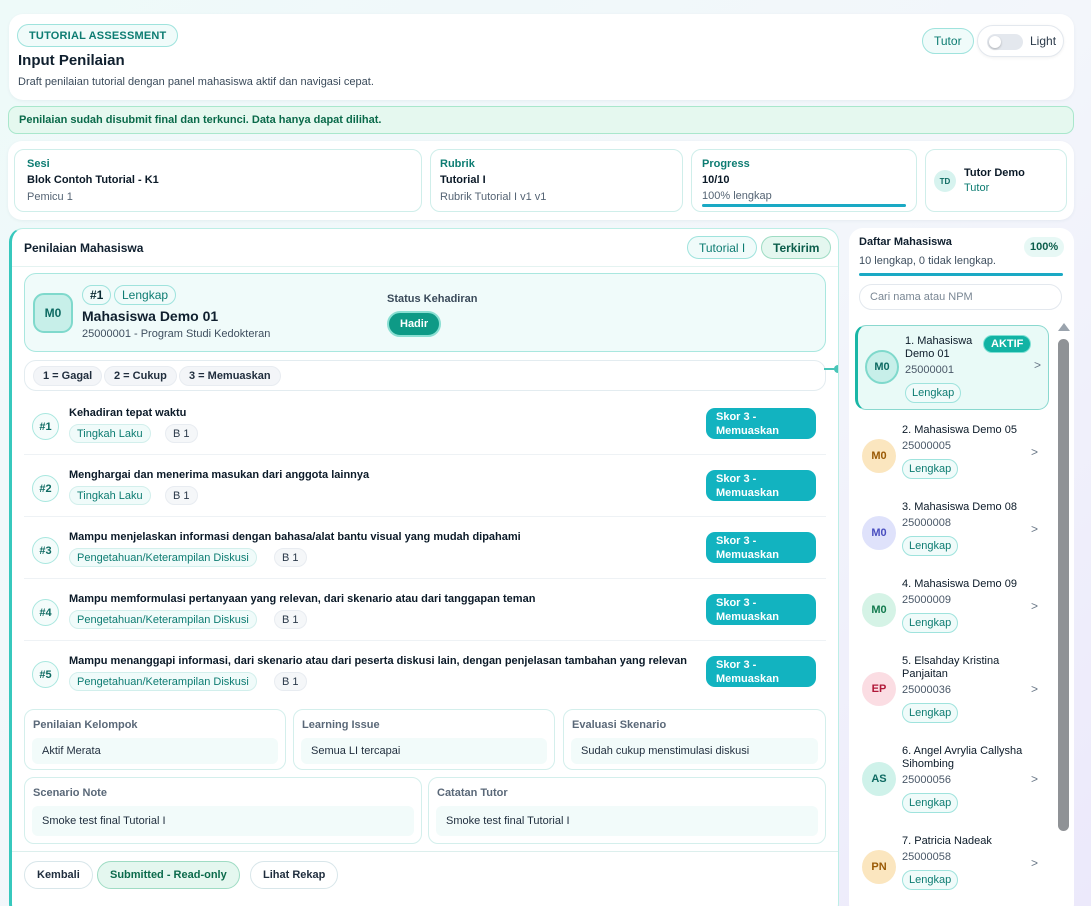 Image resolution: width=1091 pixels, height=906 pixels. What do you see at coordinates (218, 180) in the screenshot?
I see `sesi-box: Sesi Blok Contoh Tutorial - K1 Pemicu 1` at bounding box center [218, 180].